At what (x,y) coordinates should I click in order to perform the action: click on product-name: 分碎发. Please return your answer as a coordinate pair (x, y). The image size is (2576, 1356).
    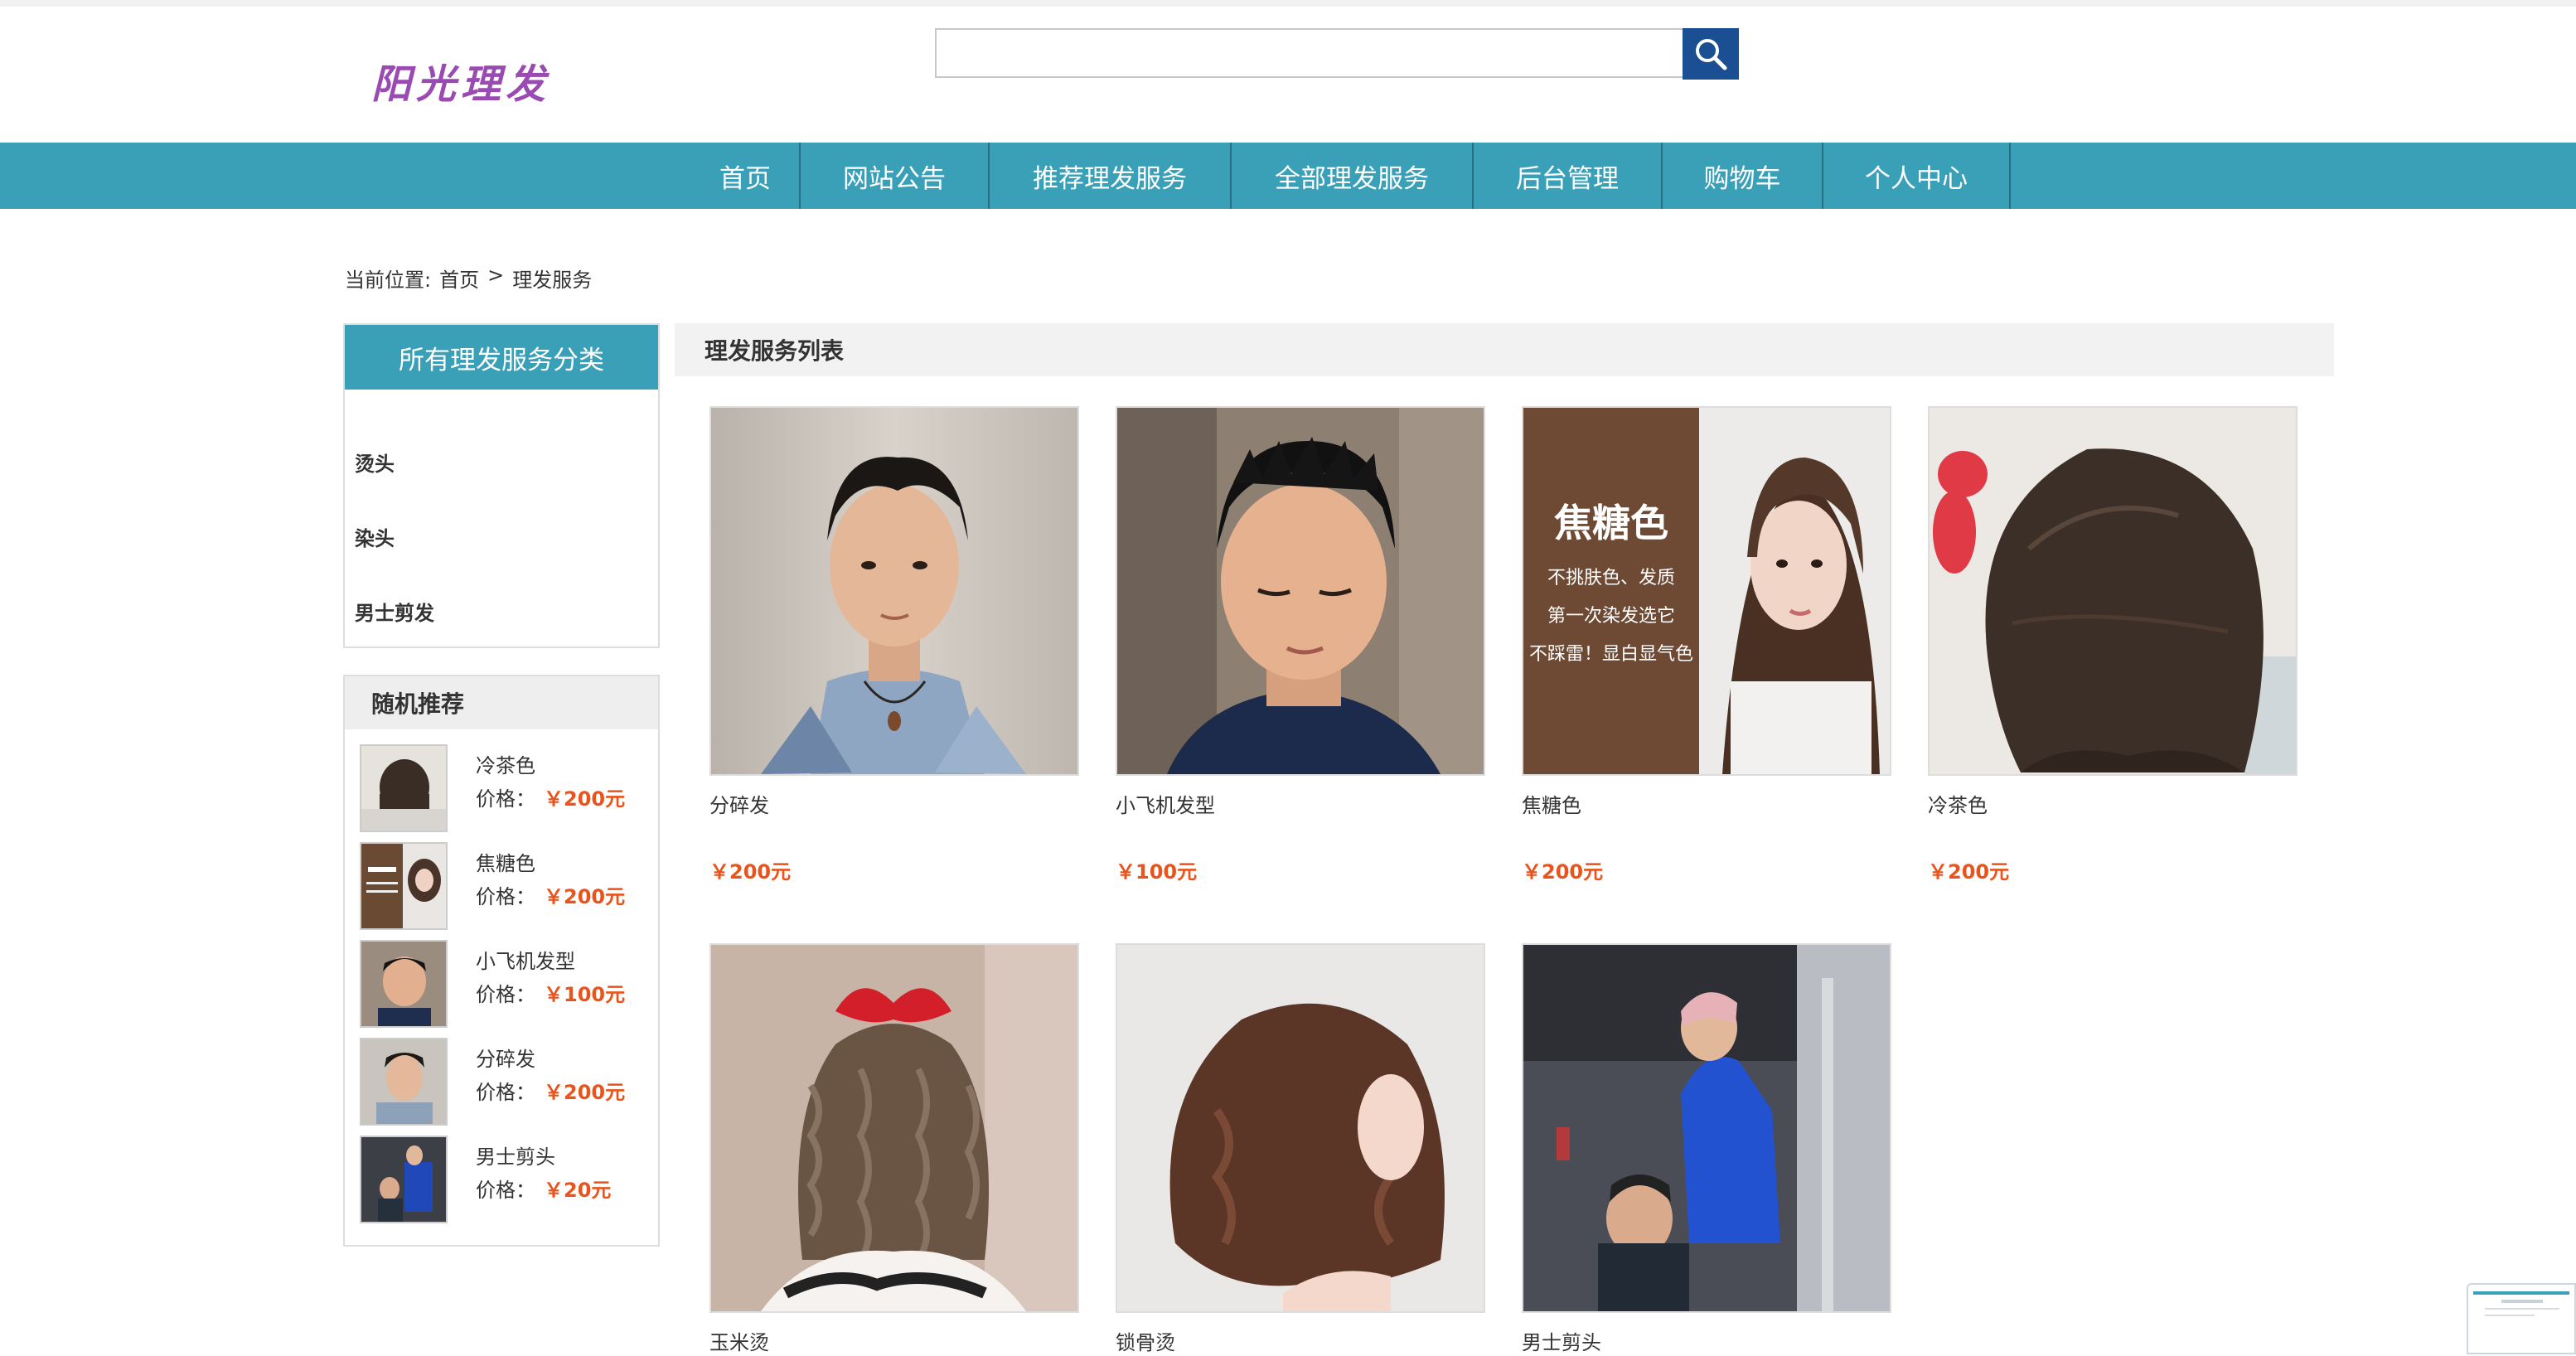
    Looking at the image, I should click on (739, 805).